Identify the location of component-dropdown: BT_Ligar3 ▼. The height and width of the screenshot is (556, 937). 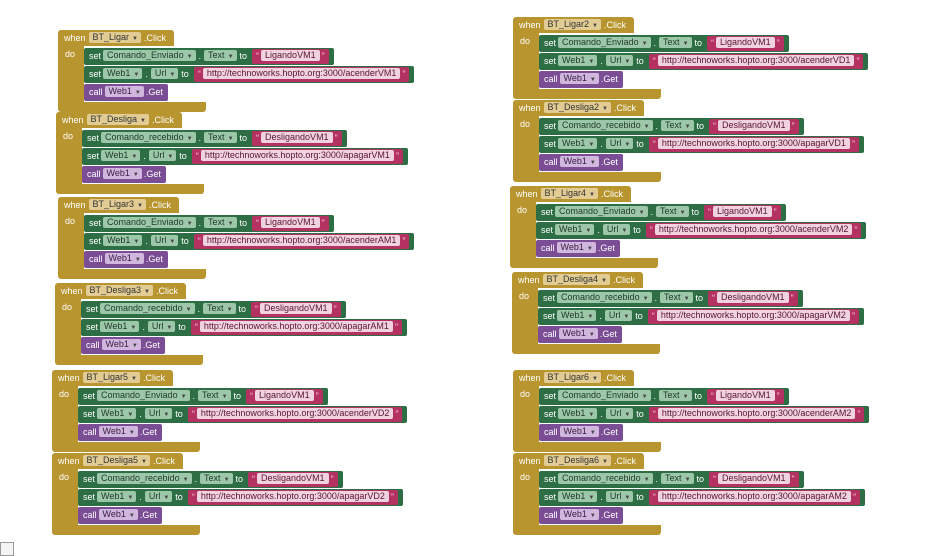
(117, 204).